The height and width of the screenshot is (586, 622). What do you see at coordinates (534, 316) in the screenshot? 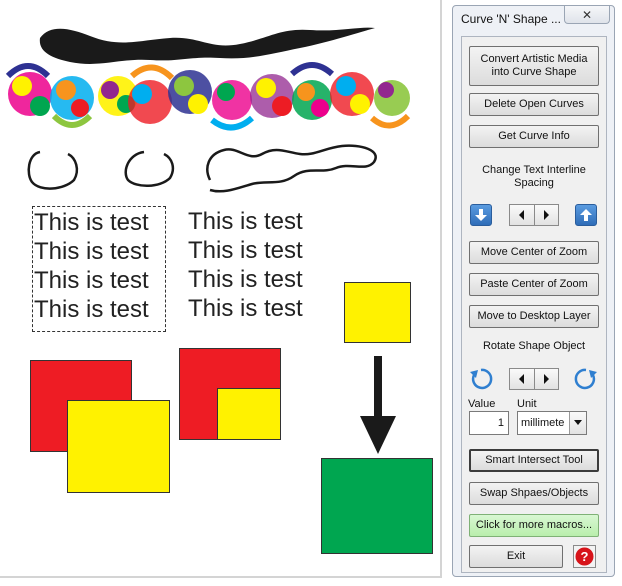
I see `move-desktop-layer-button: Move to Desktop Layer` at bounding box center [534, 316].